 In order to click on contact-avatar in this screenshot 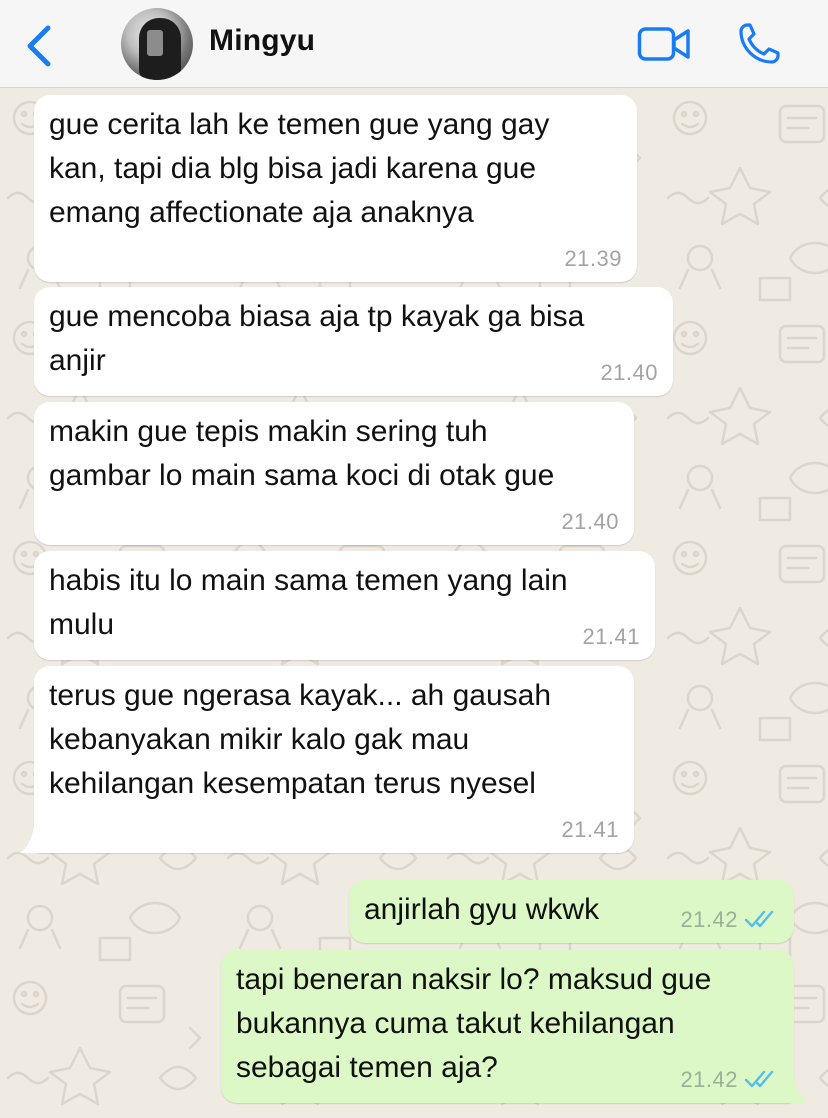, I will do `click(157, 44)`.